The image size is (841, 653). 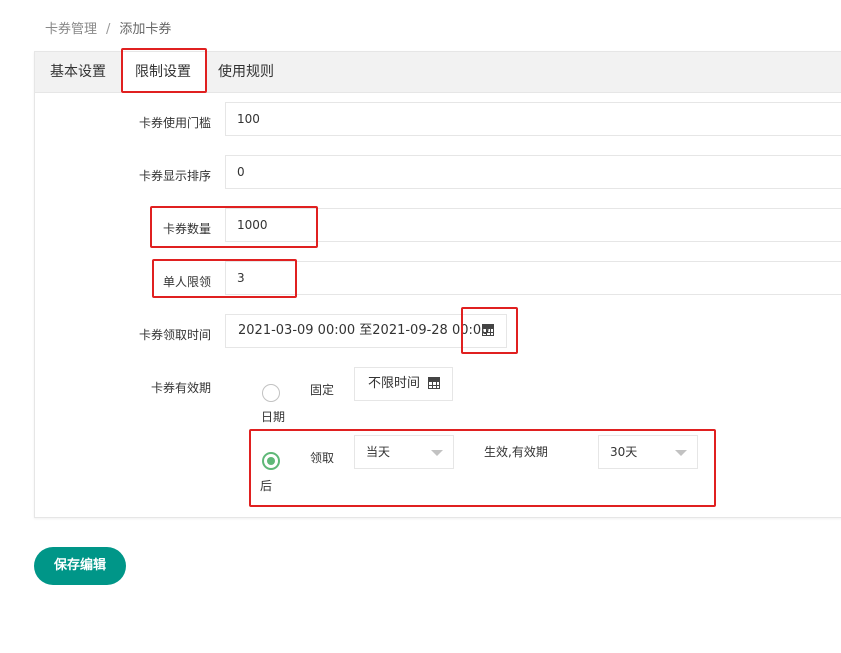 What do you see at coordinates (186, 282) in the screenshot?
I see `per-user-limit-label: 单人限领` at bounding box center [186, 282].